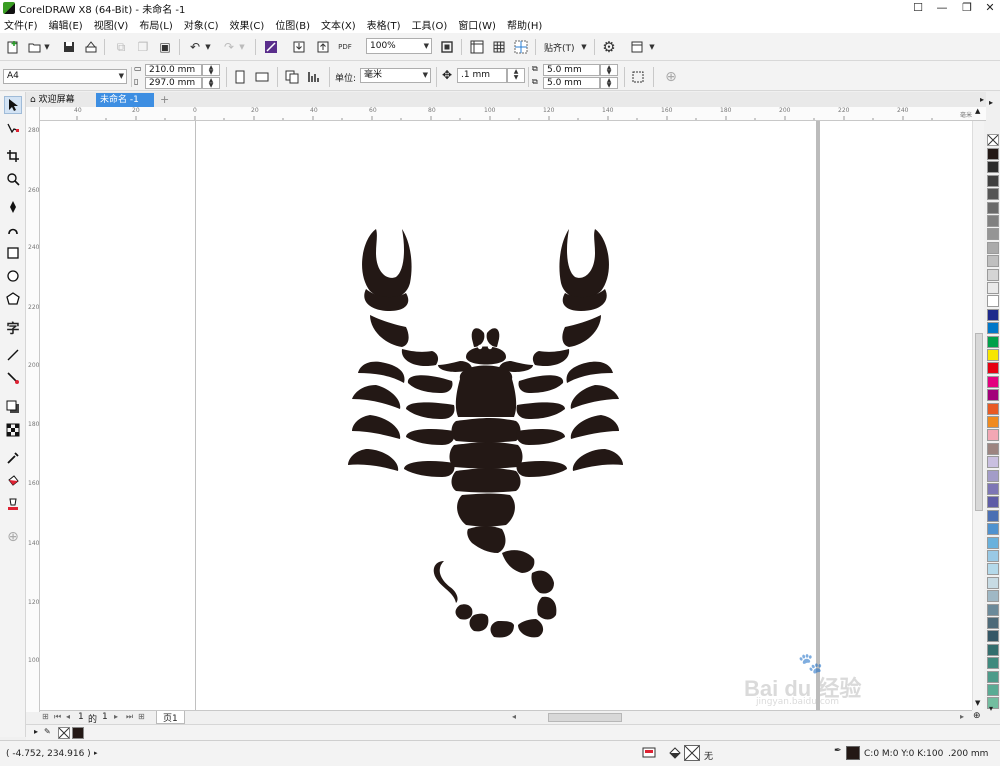  I want to click on drop-shadow-tool-icon, so click(13, 407).